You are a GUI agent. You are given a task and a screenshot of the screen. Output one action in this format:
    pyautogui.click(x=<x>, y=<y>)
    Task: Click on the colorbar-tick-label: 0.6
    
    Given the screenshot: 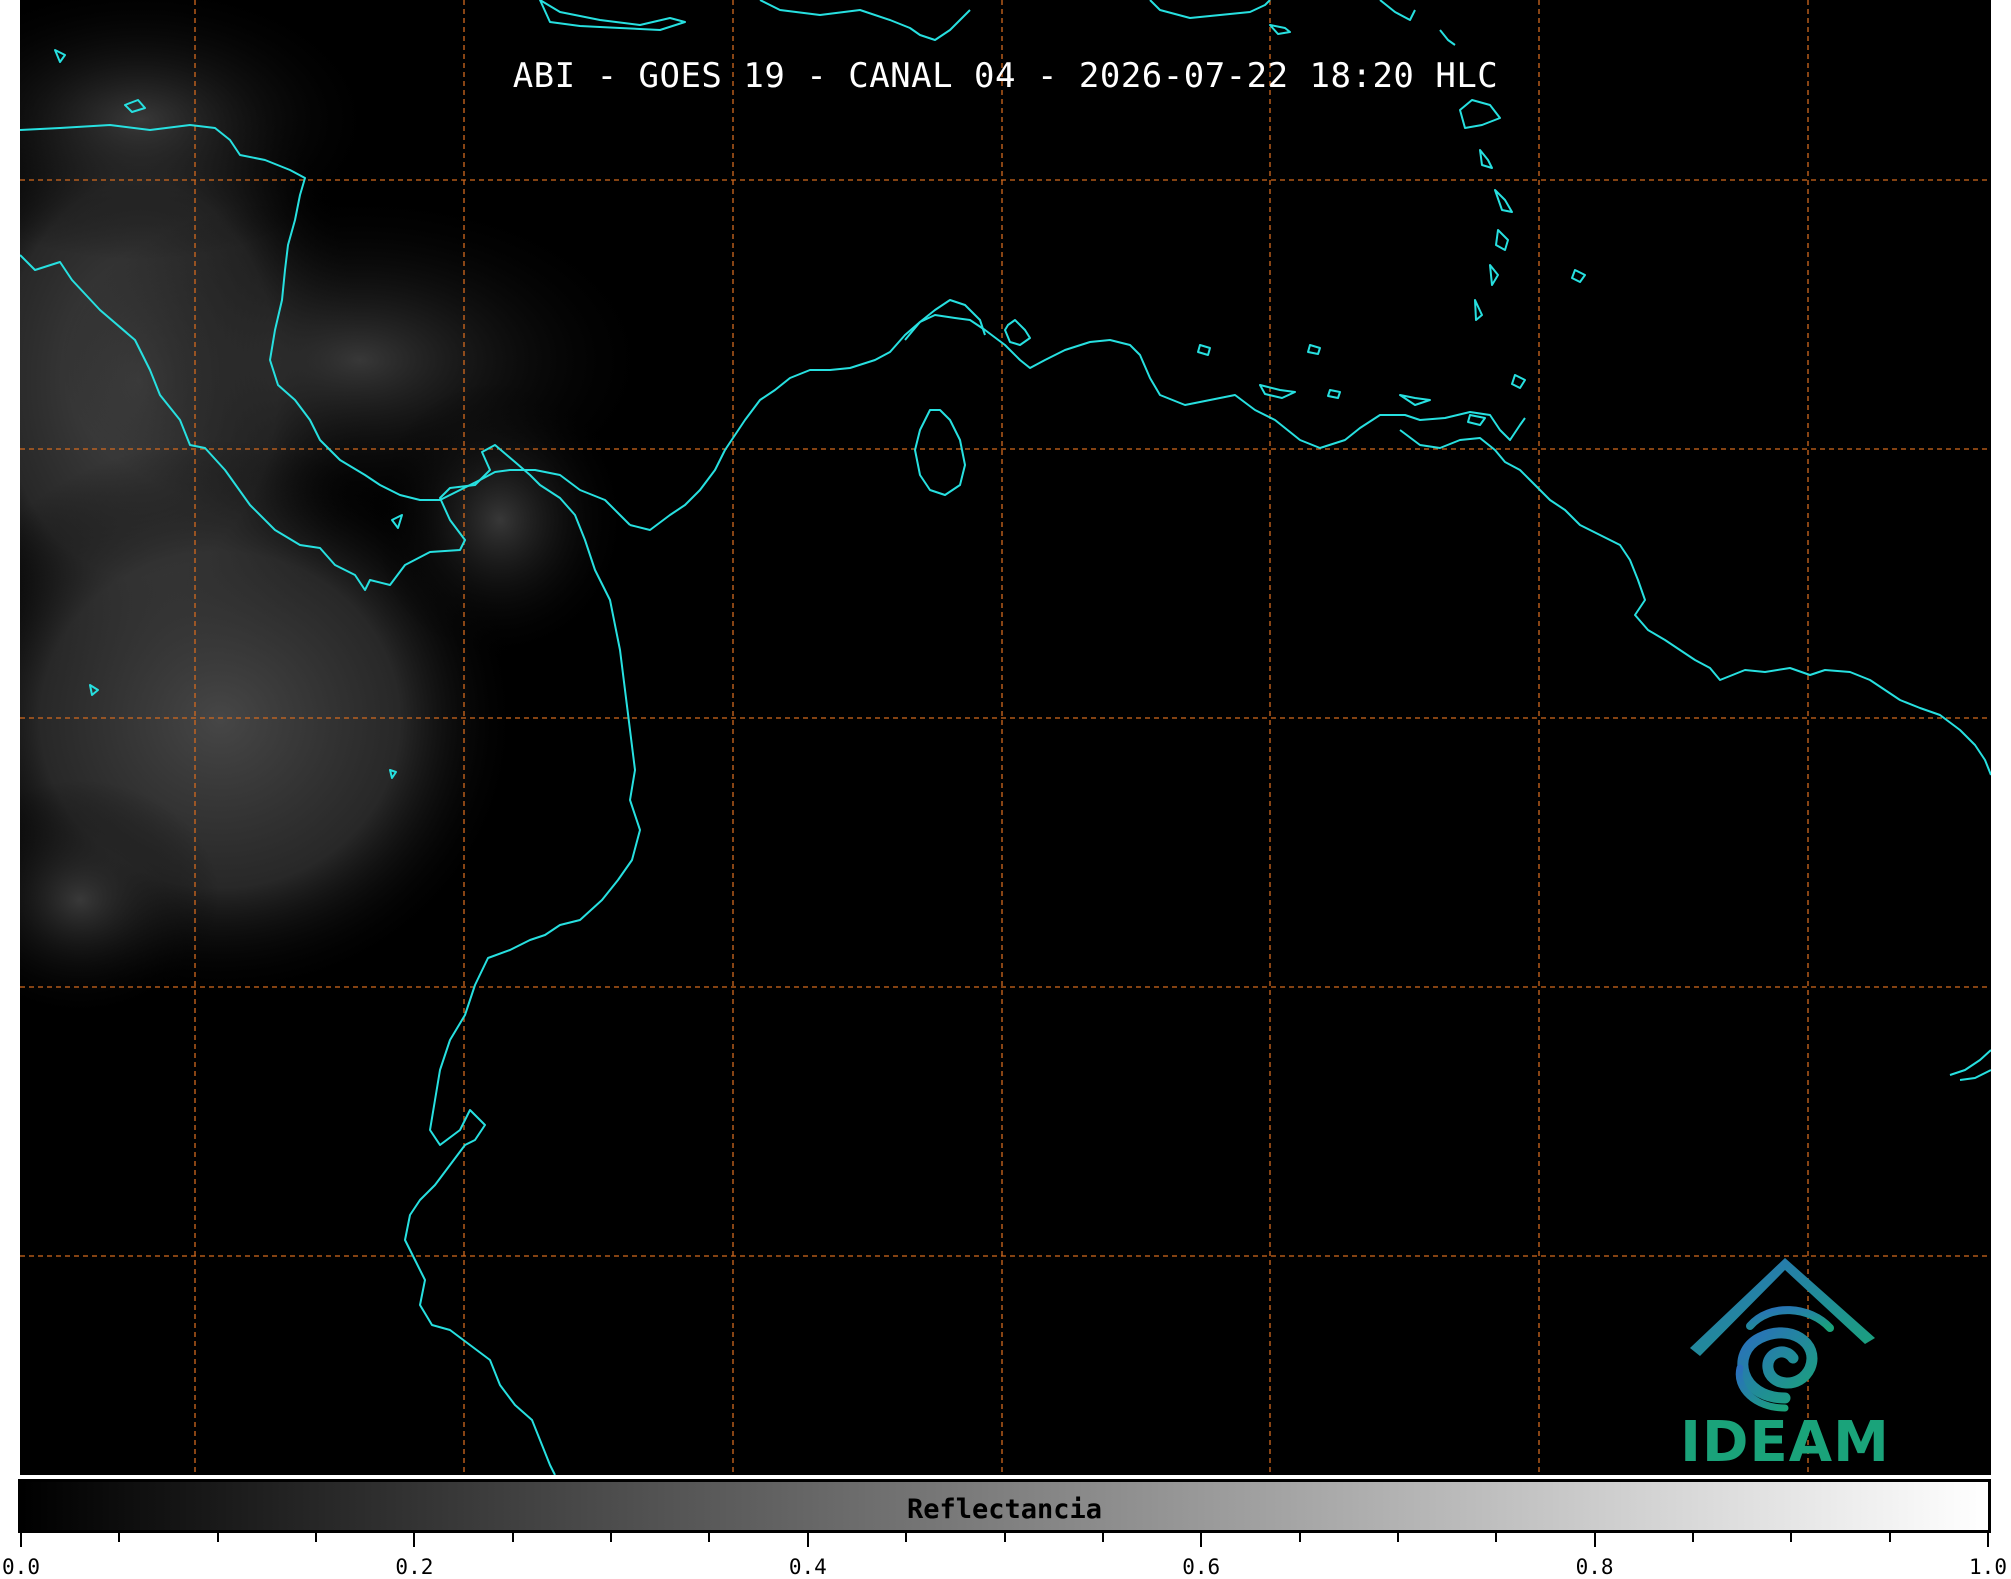 What is the action you would take?
    pyautogui.click(x=1201, y=1567)
    